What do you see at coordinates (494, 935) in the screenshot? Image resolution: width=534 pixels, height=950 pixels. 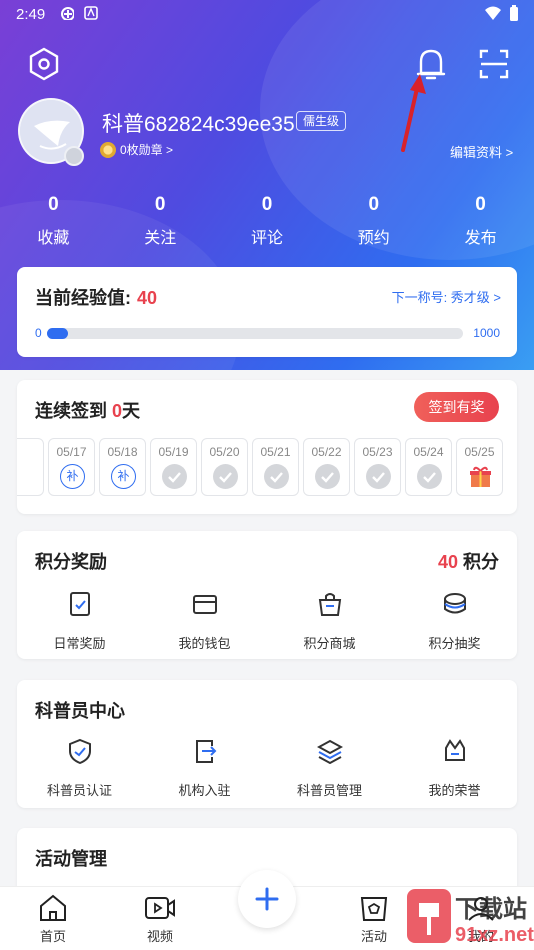 I see `watermark-url: 91xz.net` at bounding box center [494, 935].